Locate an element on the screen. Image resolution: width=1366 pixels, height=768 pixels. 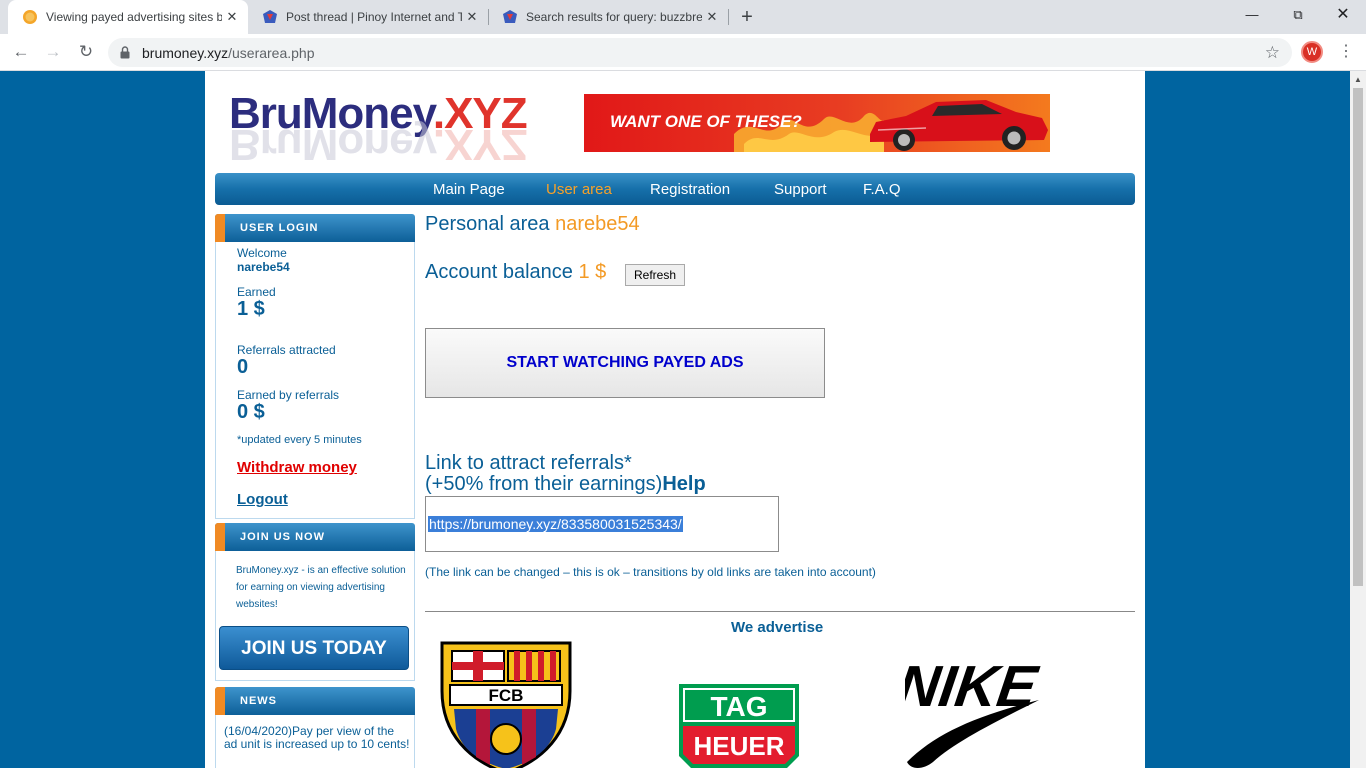
tab-divider is located at coordinates (728, 17).